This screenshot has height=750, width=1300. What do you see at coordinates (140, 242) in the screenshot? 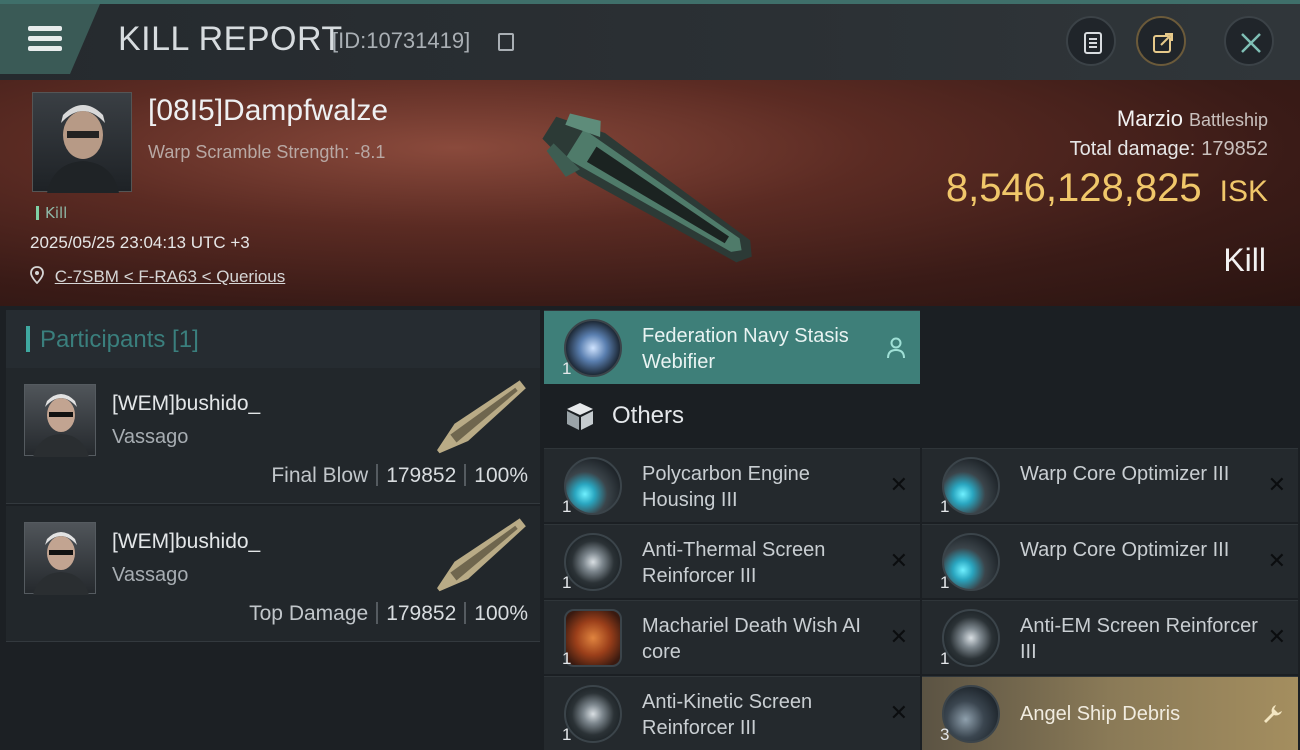
I see `kill-datetime: 2025/05/25 23:04:13 UTC +3` at bounding box center [140, 242].